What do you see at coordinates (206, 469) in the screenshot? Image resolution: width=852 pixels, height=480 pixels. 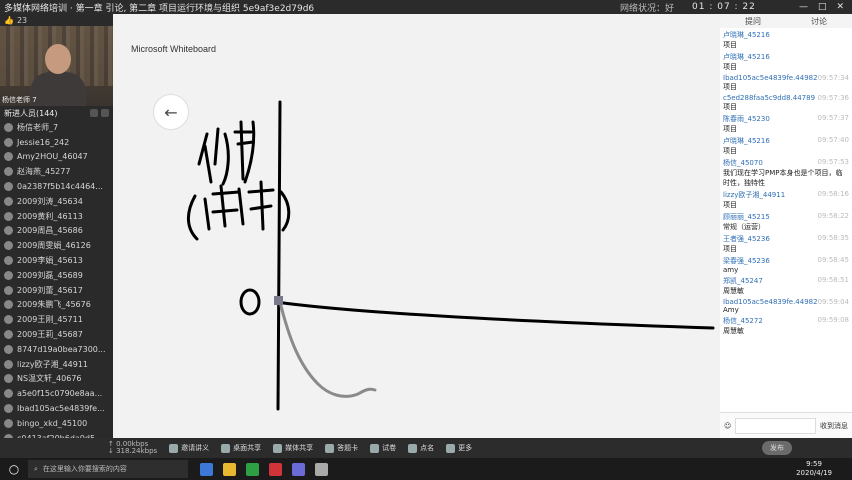 I see `task-view-icon` at bounding box center [206, 469].